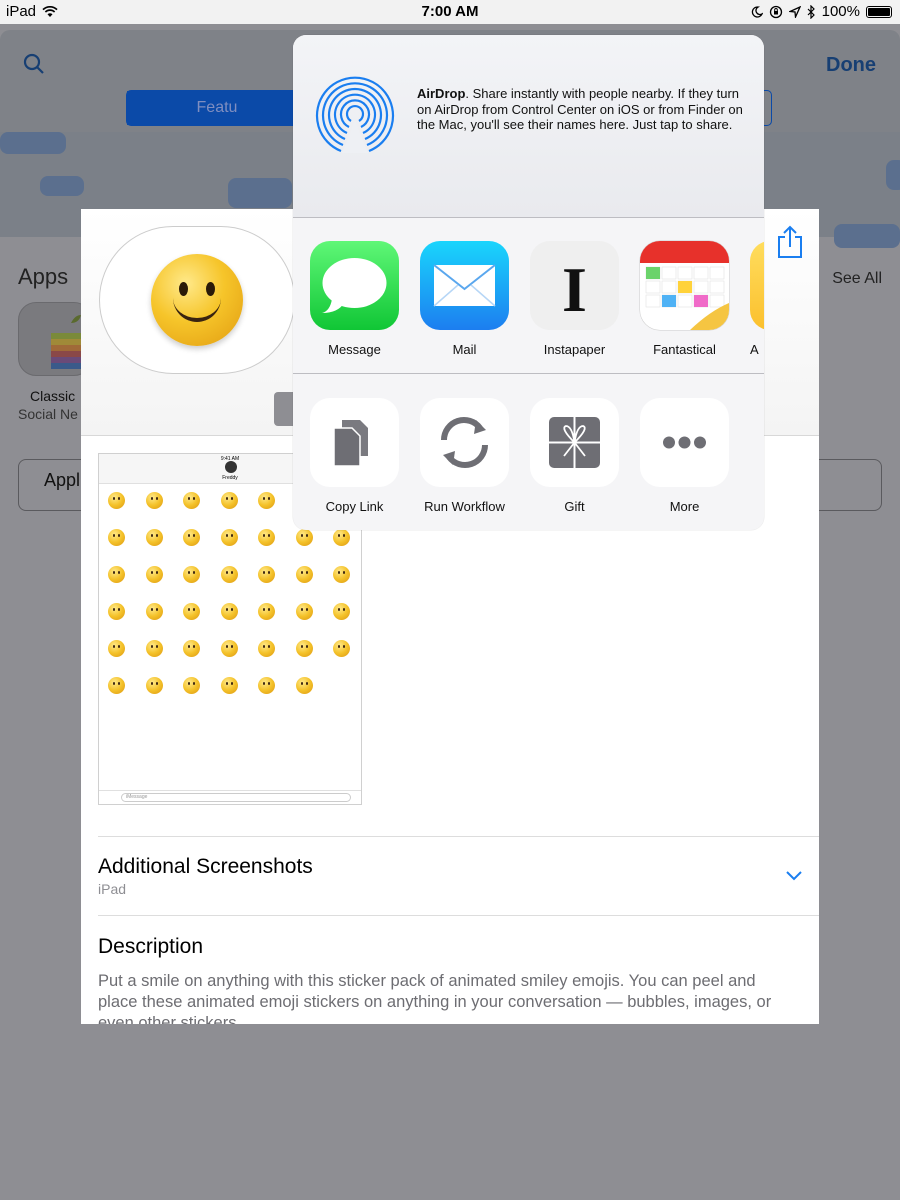 Image resolution: width=900 pixels, height=1200 pixels. What do you see at coordinates (354, 442) in the screenshot?
I see `copy-link-icon` at bounding box center [354, 442].